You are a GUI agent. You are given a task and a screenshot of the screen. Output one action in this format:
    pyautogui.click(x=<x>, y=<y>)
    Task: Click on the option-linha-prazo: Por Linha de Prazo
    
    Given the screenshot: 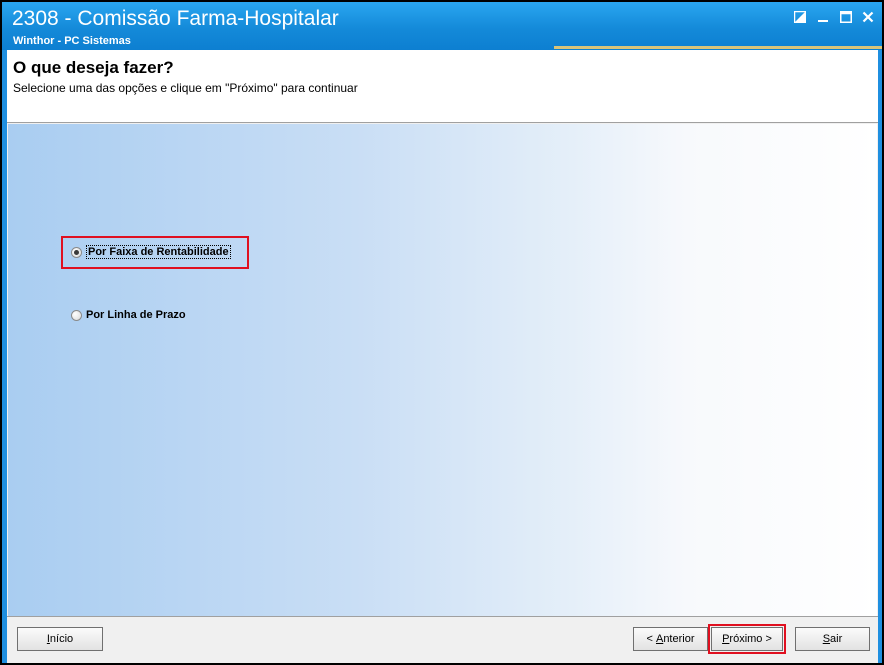 What is the action you would take?
    pyautogui.click(x=128, y=315)
    